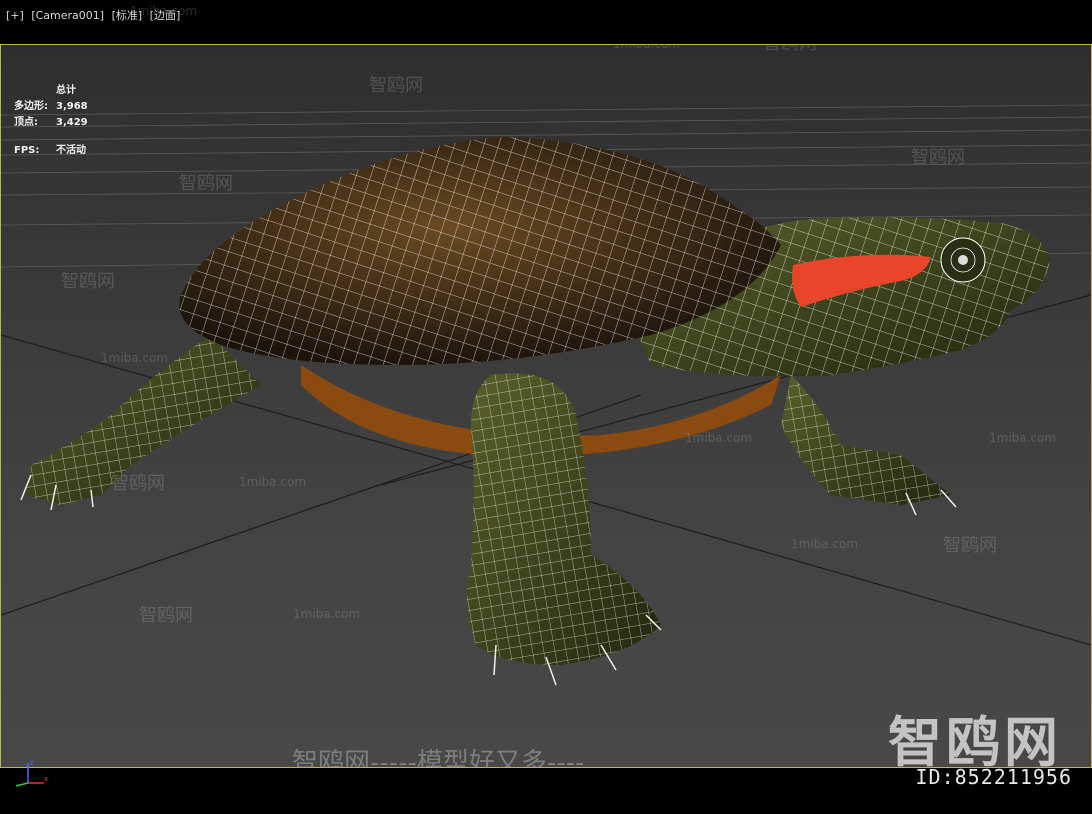 Image resolution: width=1092 pixels, height=814 pixels. Describe the element at coordinates (127, 15) in the screenshot. I see `viewport-shading-menu: [标准]` at that location.